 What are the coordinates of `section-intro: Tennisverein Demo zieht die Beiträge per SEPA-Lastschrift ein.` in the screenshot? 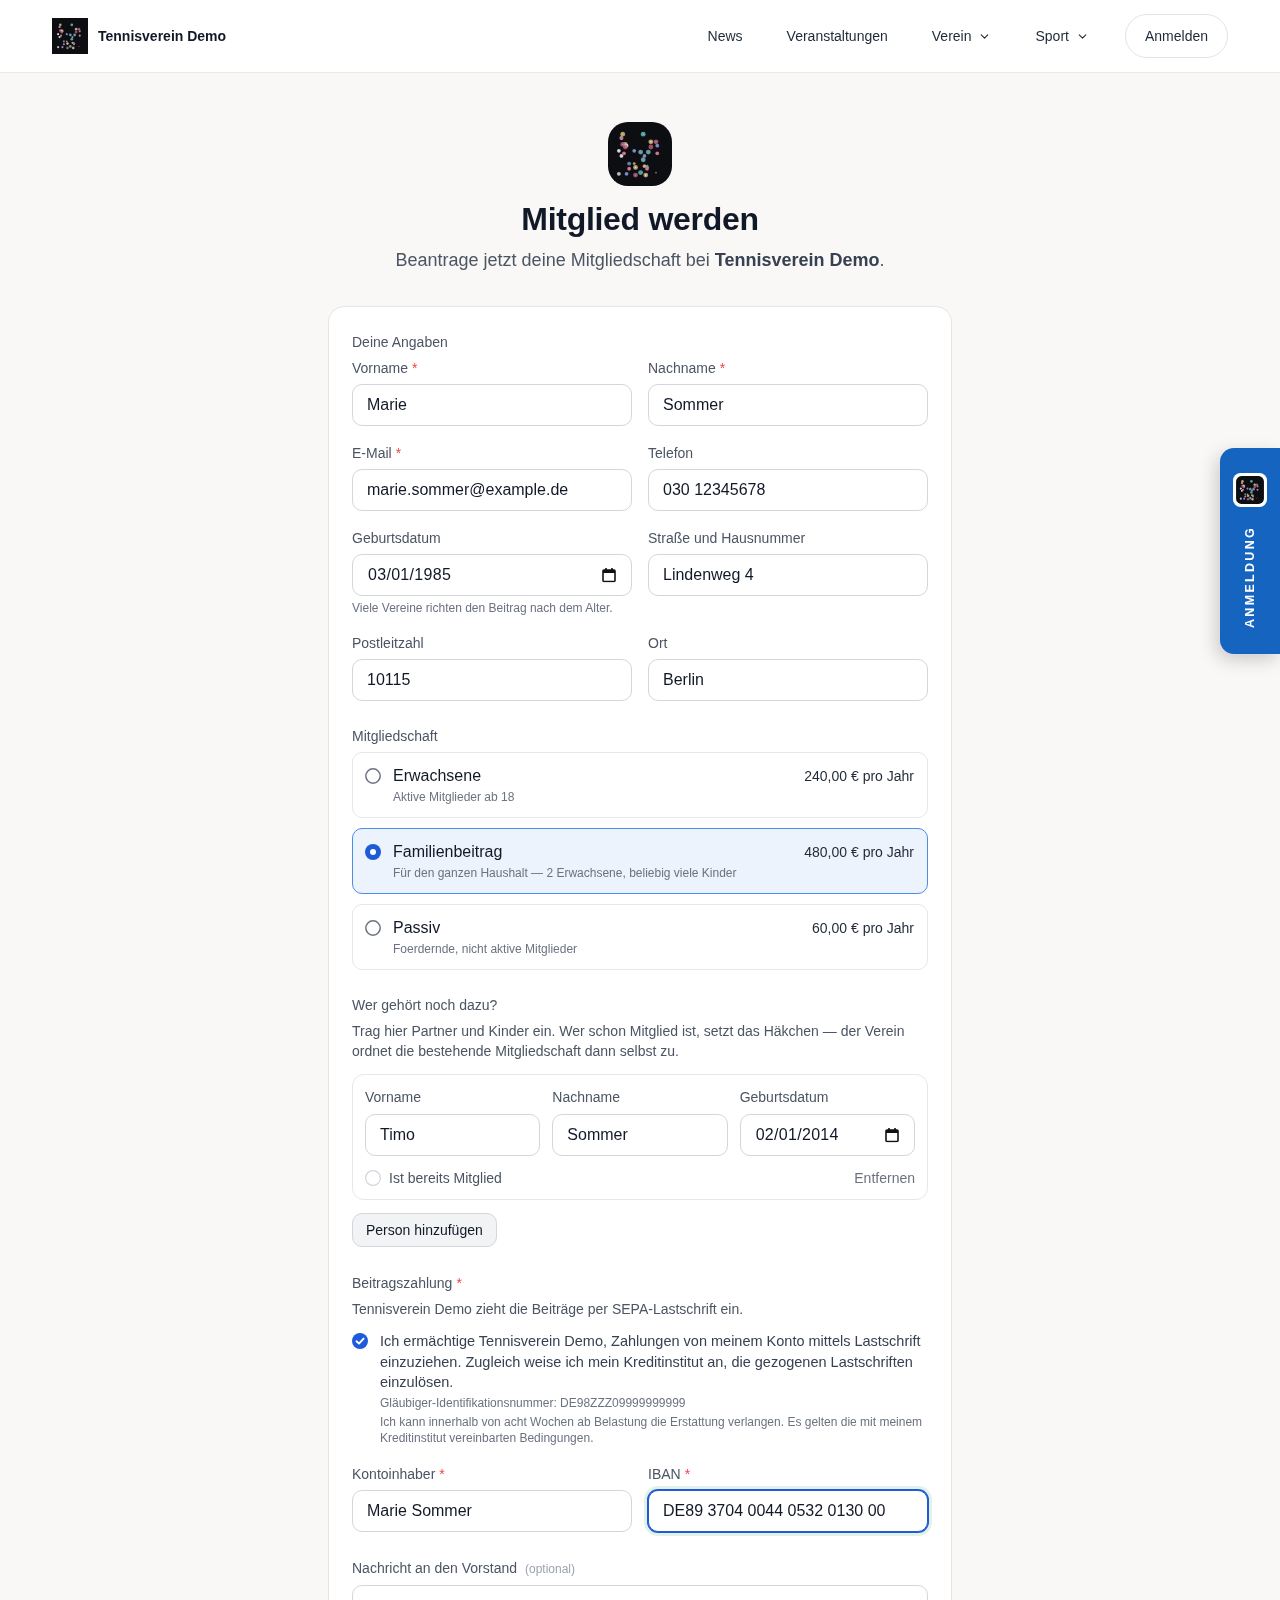 It's located at (548, 1309).